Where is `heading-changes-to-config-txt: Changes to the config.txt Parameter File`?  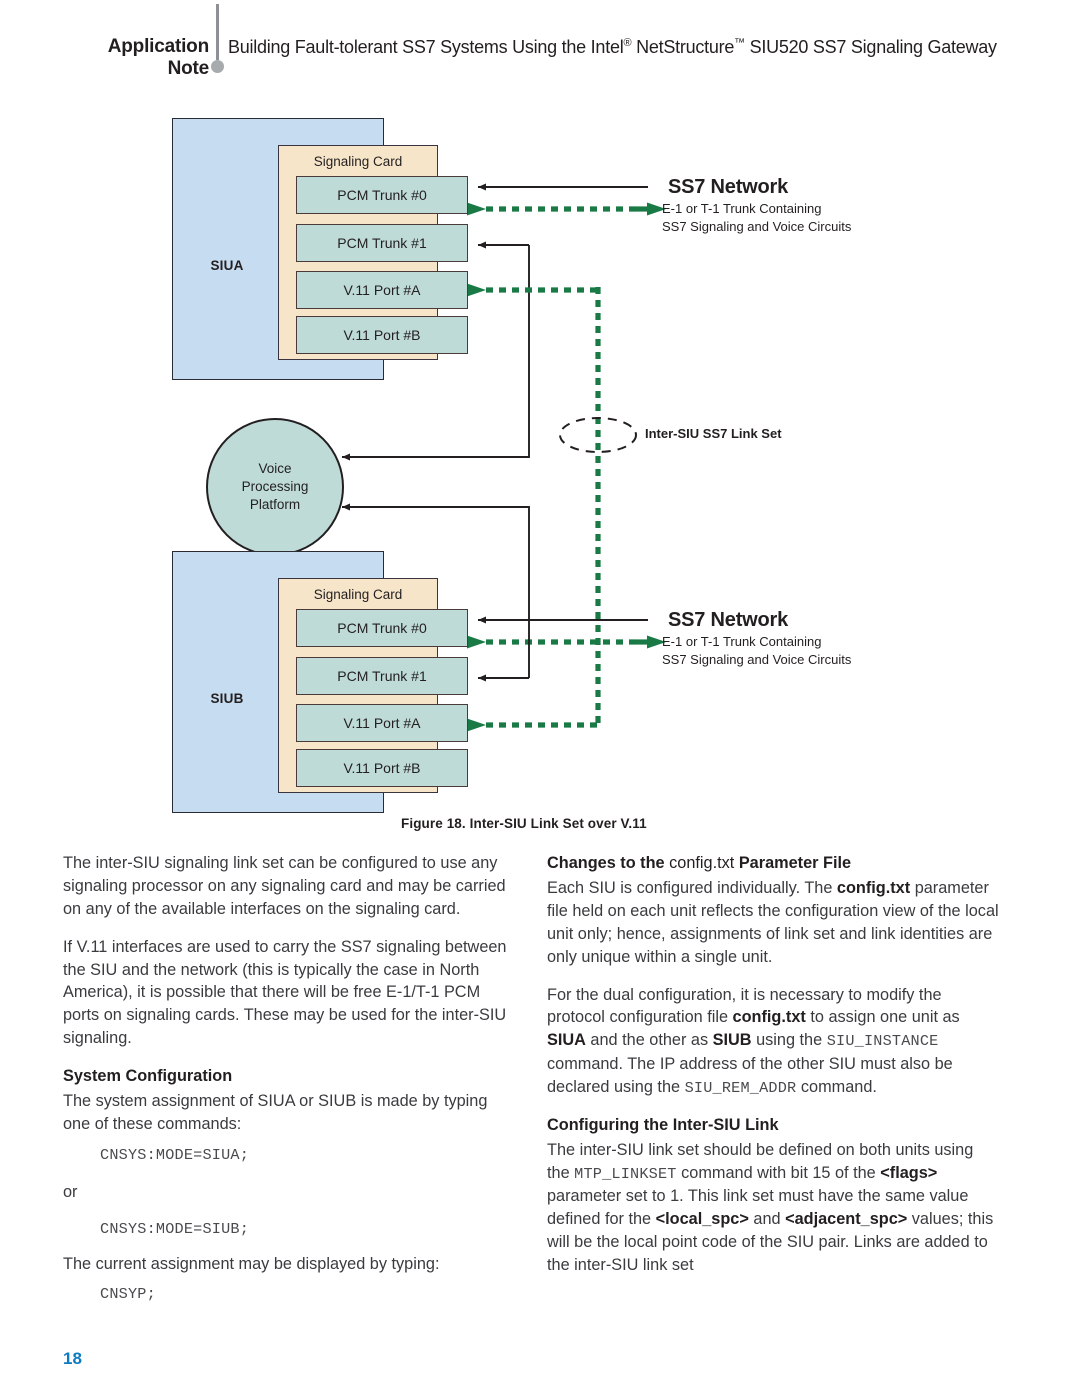
heading-changes-to-config-txt: Changes to the config.txt Parameter File is located at coordinates (773, 863).